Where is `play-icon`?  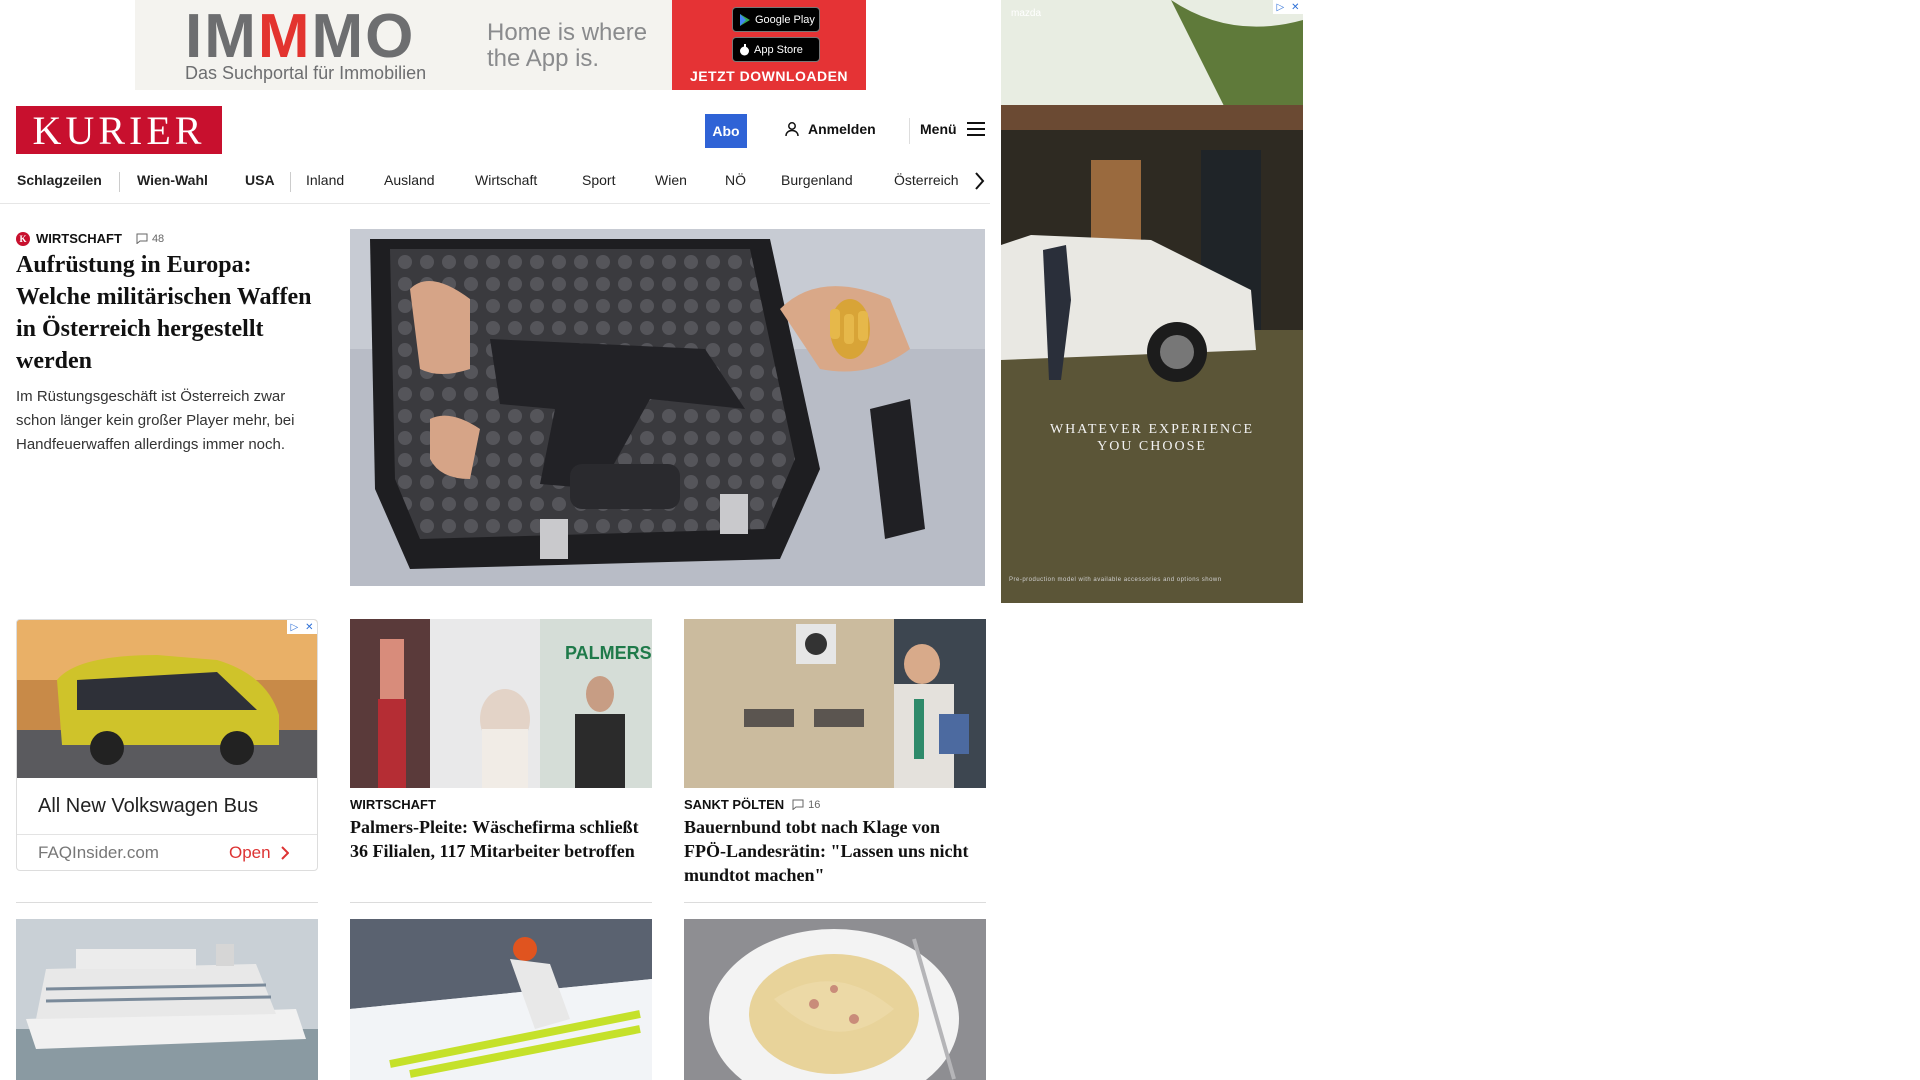 play-icon is located at coordinates (745, 19).